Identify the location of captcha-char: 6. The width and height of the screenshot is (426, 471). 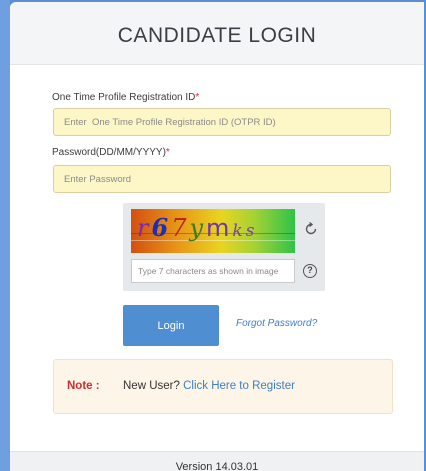
(161, 227).